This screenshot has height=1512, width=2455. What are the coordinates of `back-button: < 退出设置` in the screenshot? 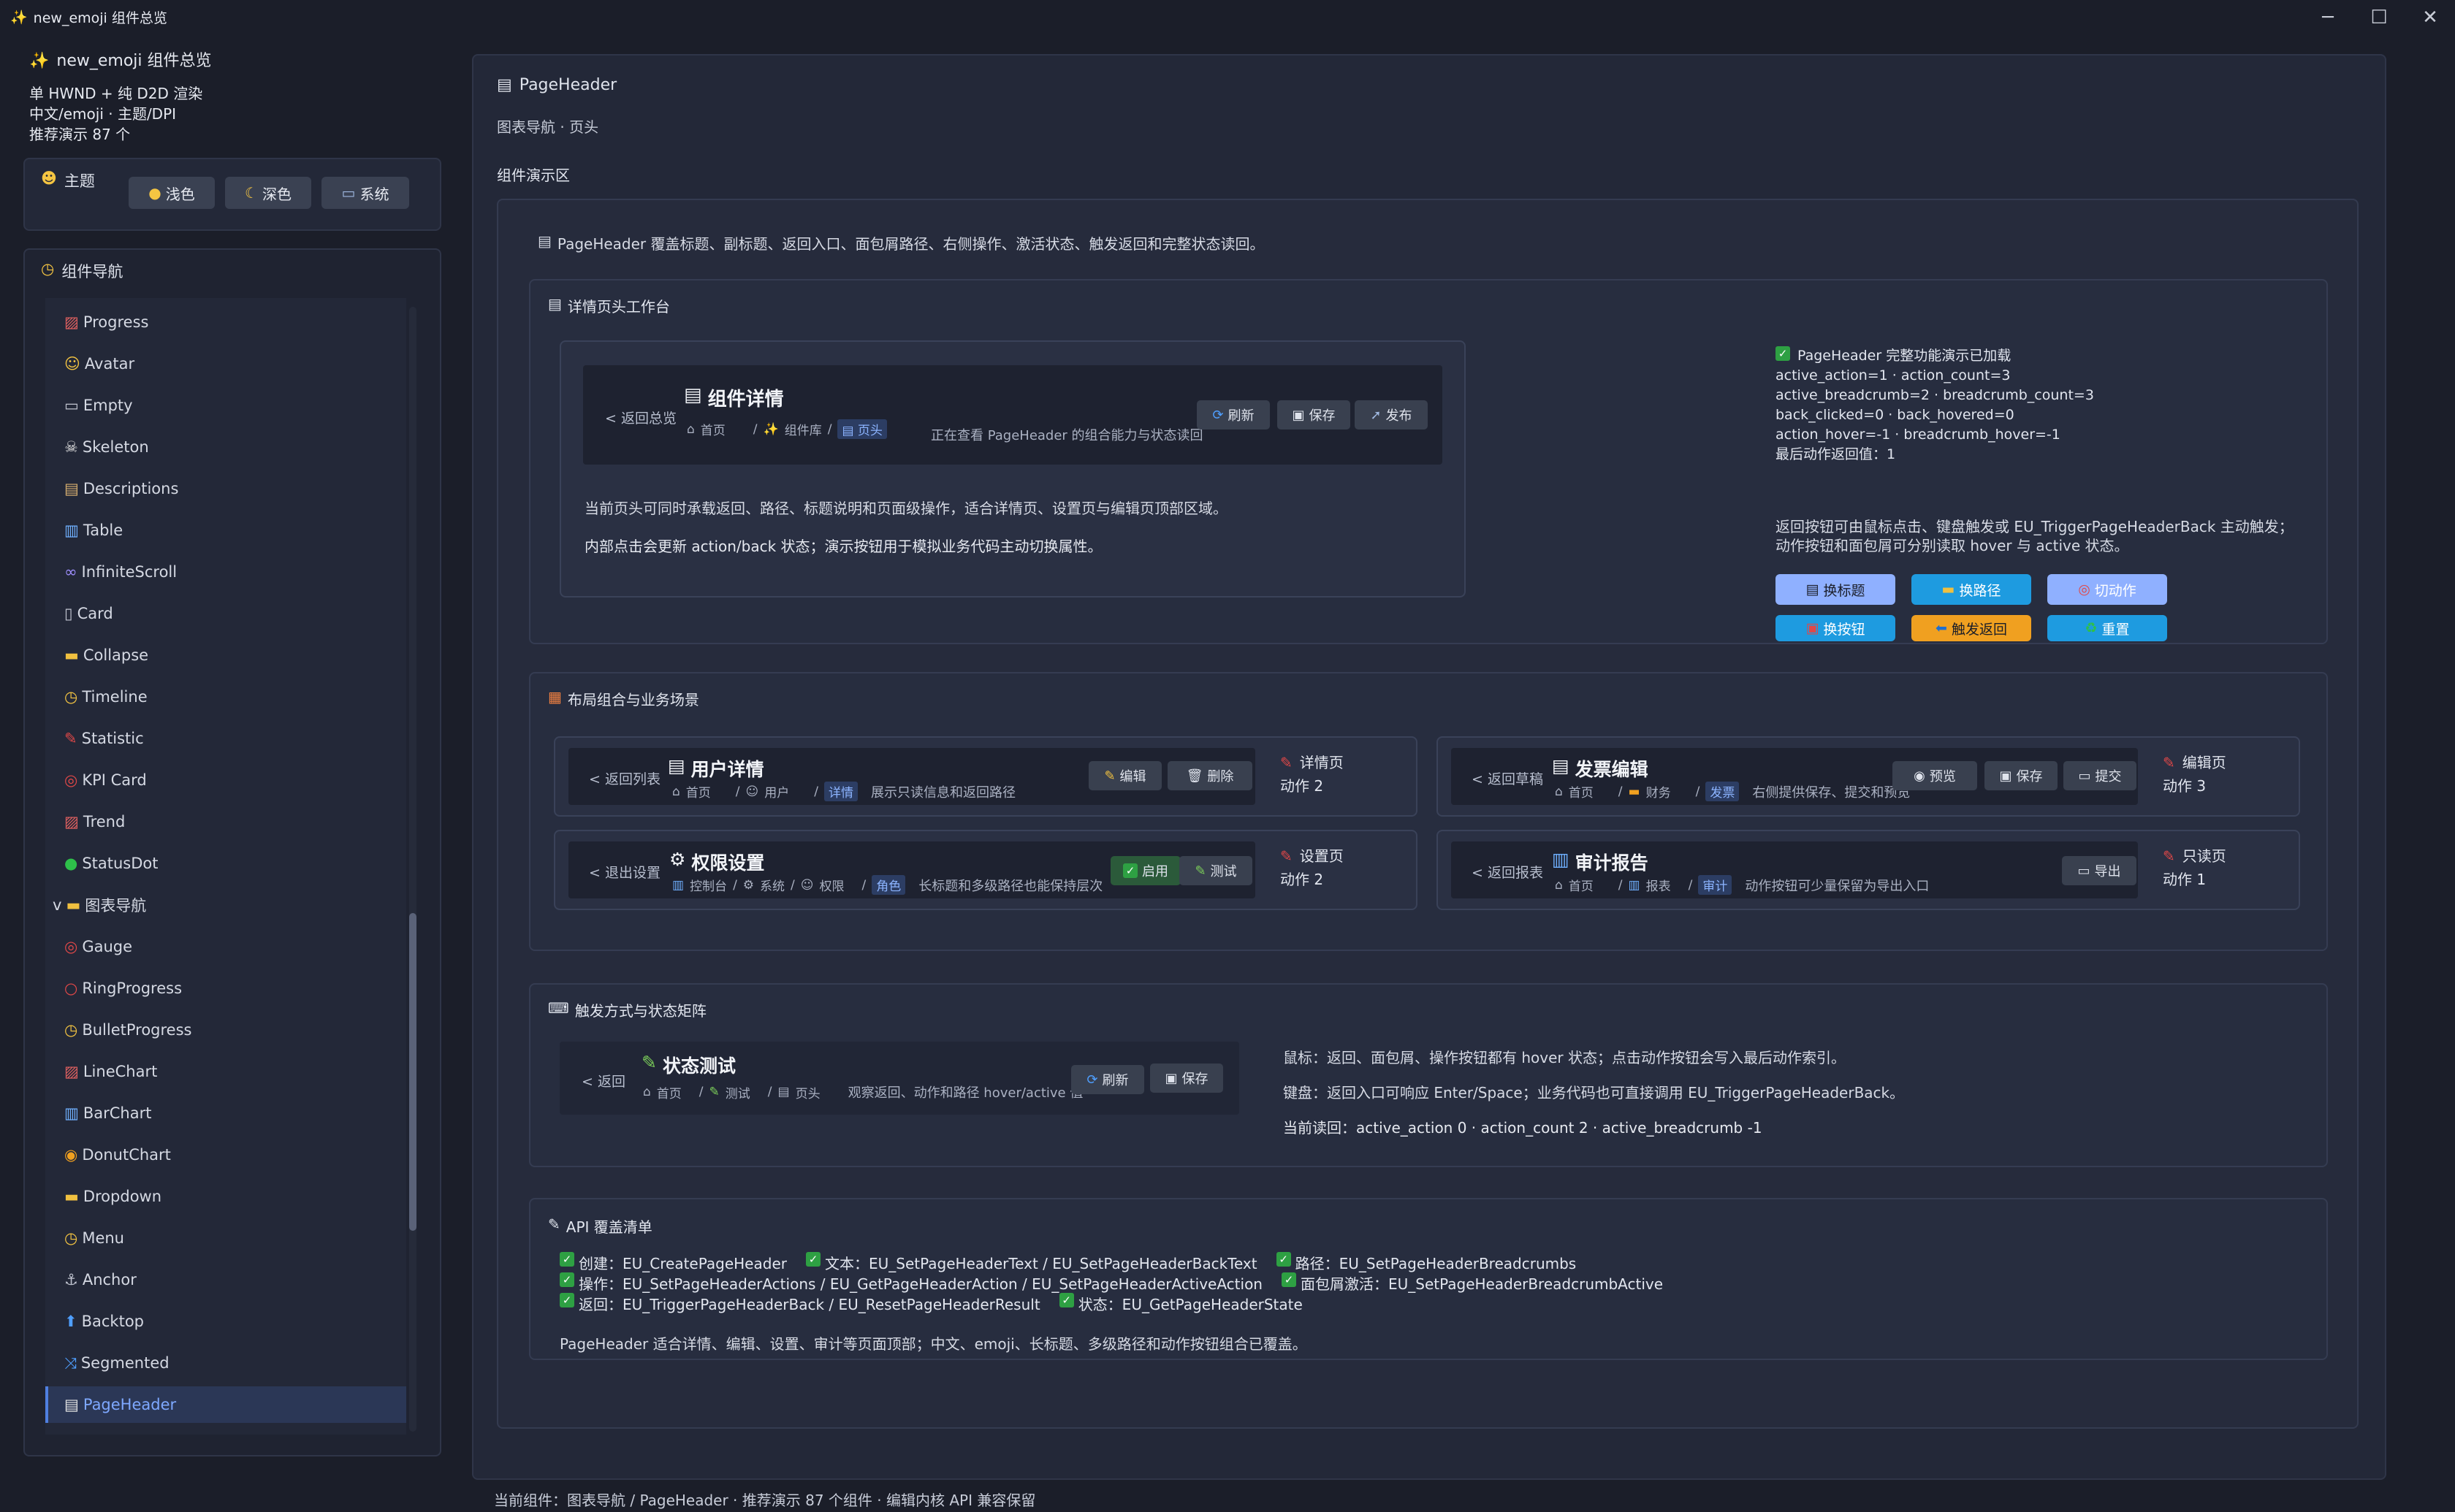 It's located at (625, 872).